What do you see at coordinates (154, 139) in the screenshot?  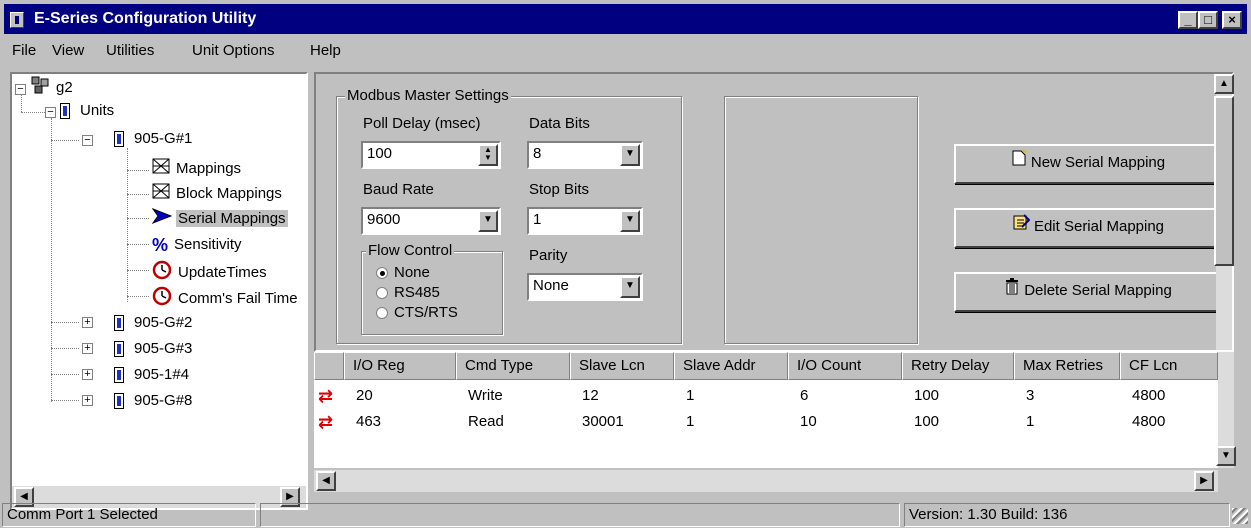 I see `tree-unit-905-g1: 905-G#1` at bounding box center [154, 139].